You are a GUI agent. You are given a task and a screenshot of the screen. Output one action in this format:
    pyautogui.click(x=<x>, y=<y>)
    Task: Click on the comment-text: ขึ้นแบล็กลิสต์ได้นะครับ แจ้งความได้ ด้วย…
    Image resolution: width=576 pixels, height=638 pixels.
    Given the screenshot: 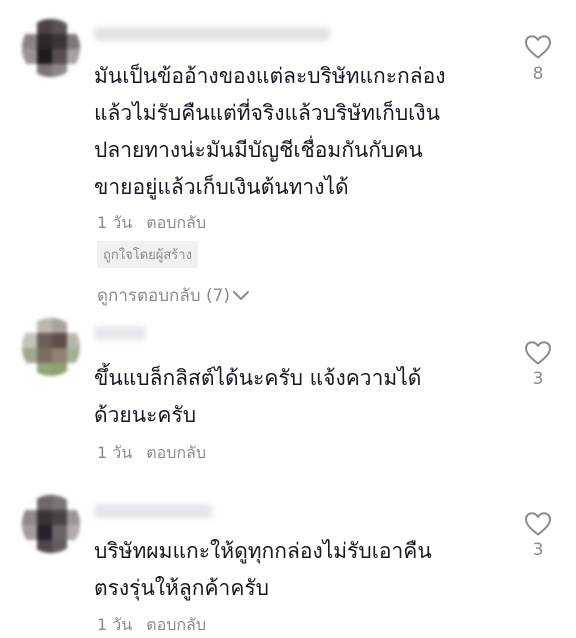 What is the action you would take?
    pyautogui.click(x=258, y=396)
    